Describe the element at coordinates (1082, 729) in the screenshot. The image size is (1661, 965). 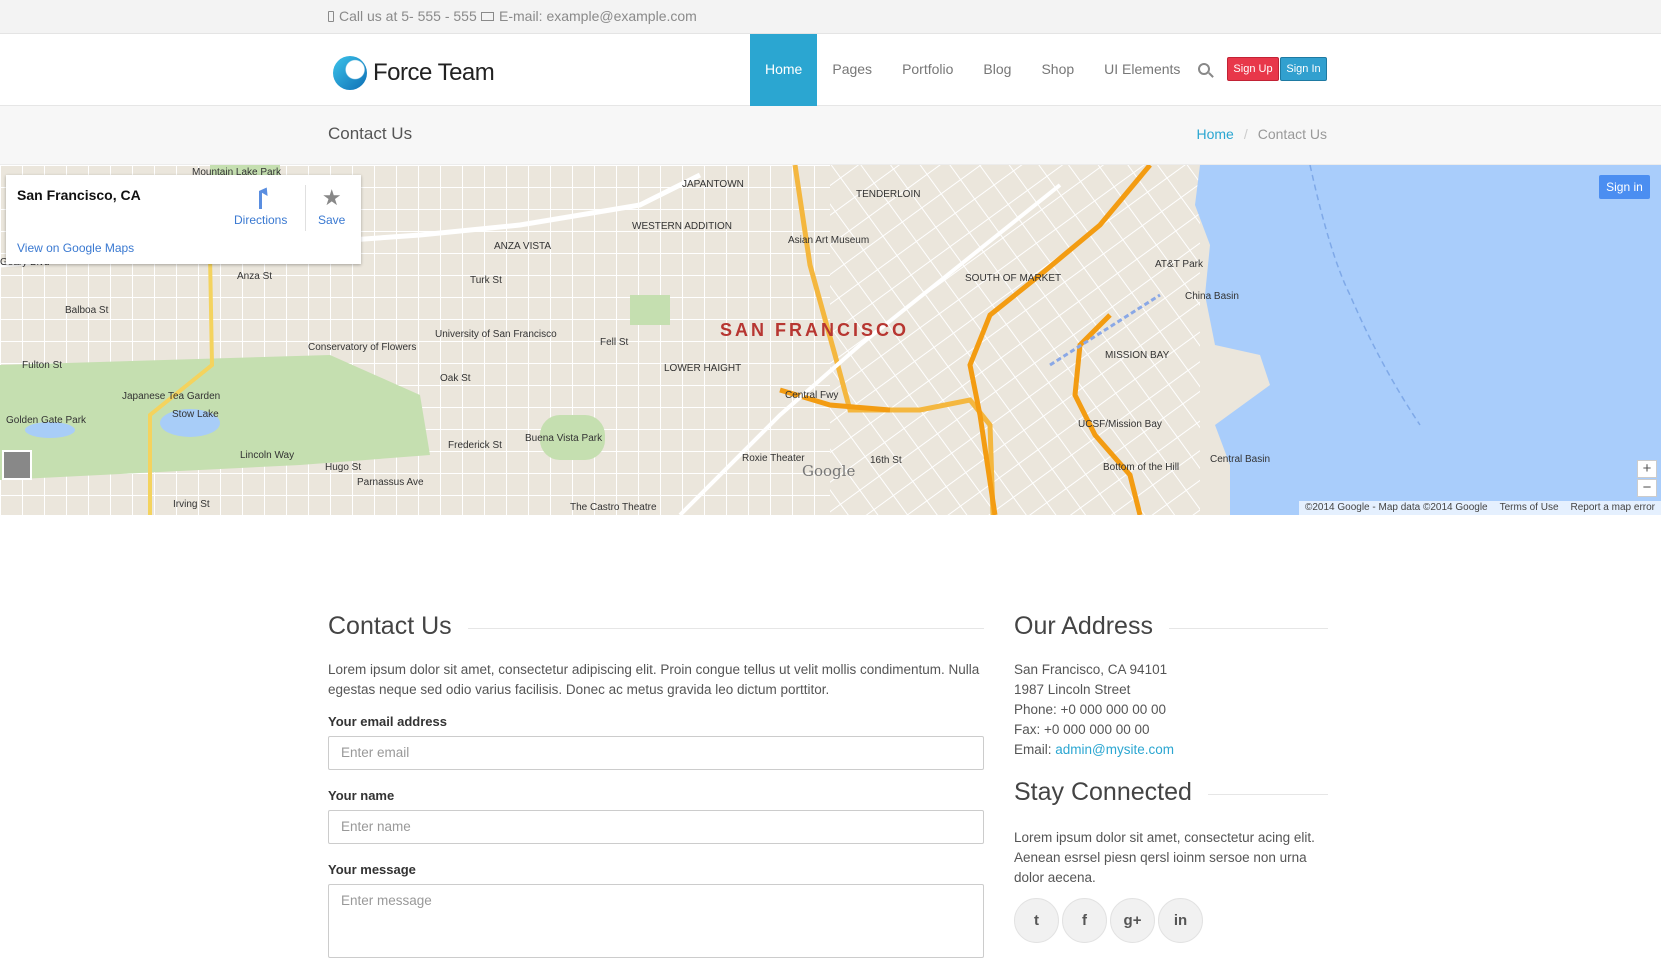
I see `fax-line: Fax: +0 000 000 00 00` at that location.